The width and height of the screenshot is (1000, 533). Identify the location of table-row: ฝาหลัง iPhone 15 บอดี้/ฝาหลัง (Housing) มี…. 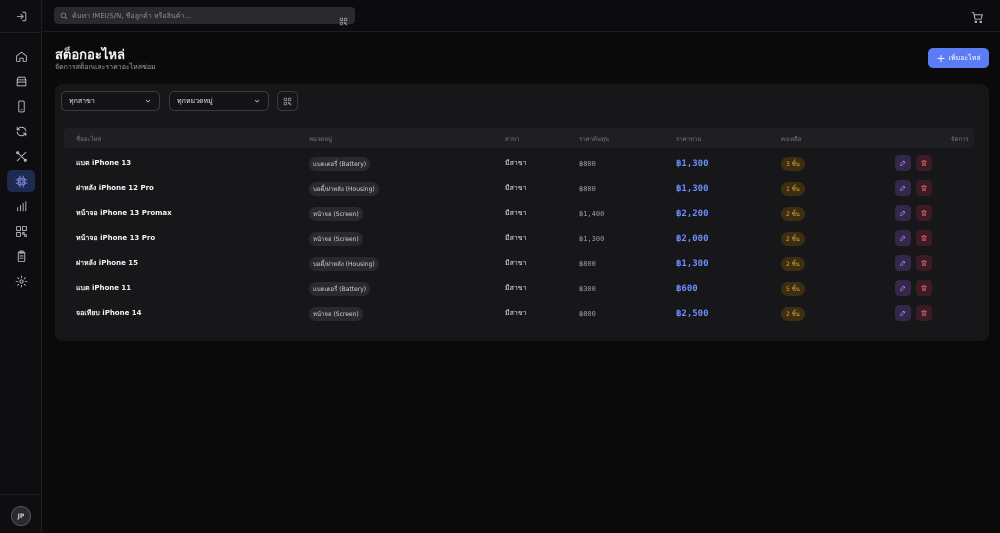
(519, 263).